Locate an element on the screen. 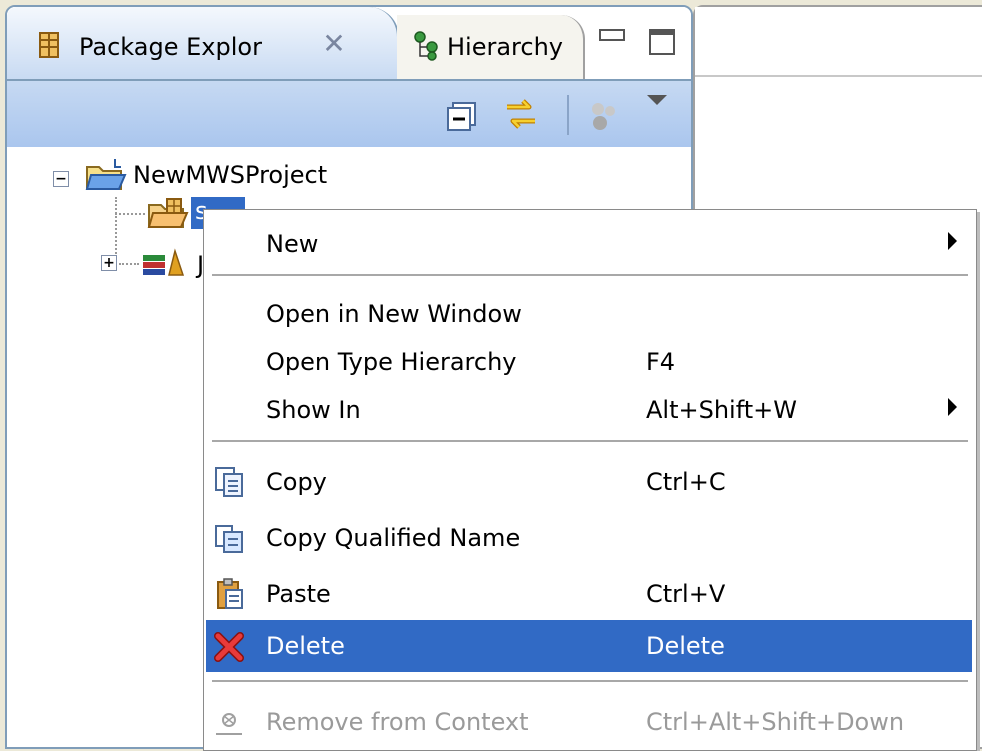  hierarchy-icon is located at coordinates (426, 48).